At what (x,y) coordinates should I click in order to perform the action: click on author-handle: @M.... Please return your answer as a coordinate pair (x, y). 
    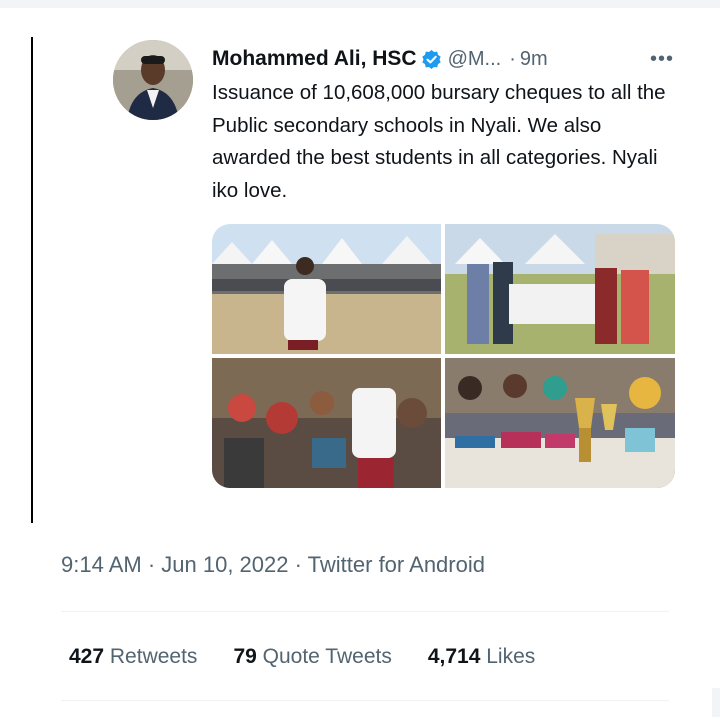
    Looking at the image, I should click on (475, 59).